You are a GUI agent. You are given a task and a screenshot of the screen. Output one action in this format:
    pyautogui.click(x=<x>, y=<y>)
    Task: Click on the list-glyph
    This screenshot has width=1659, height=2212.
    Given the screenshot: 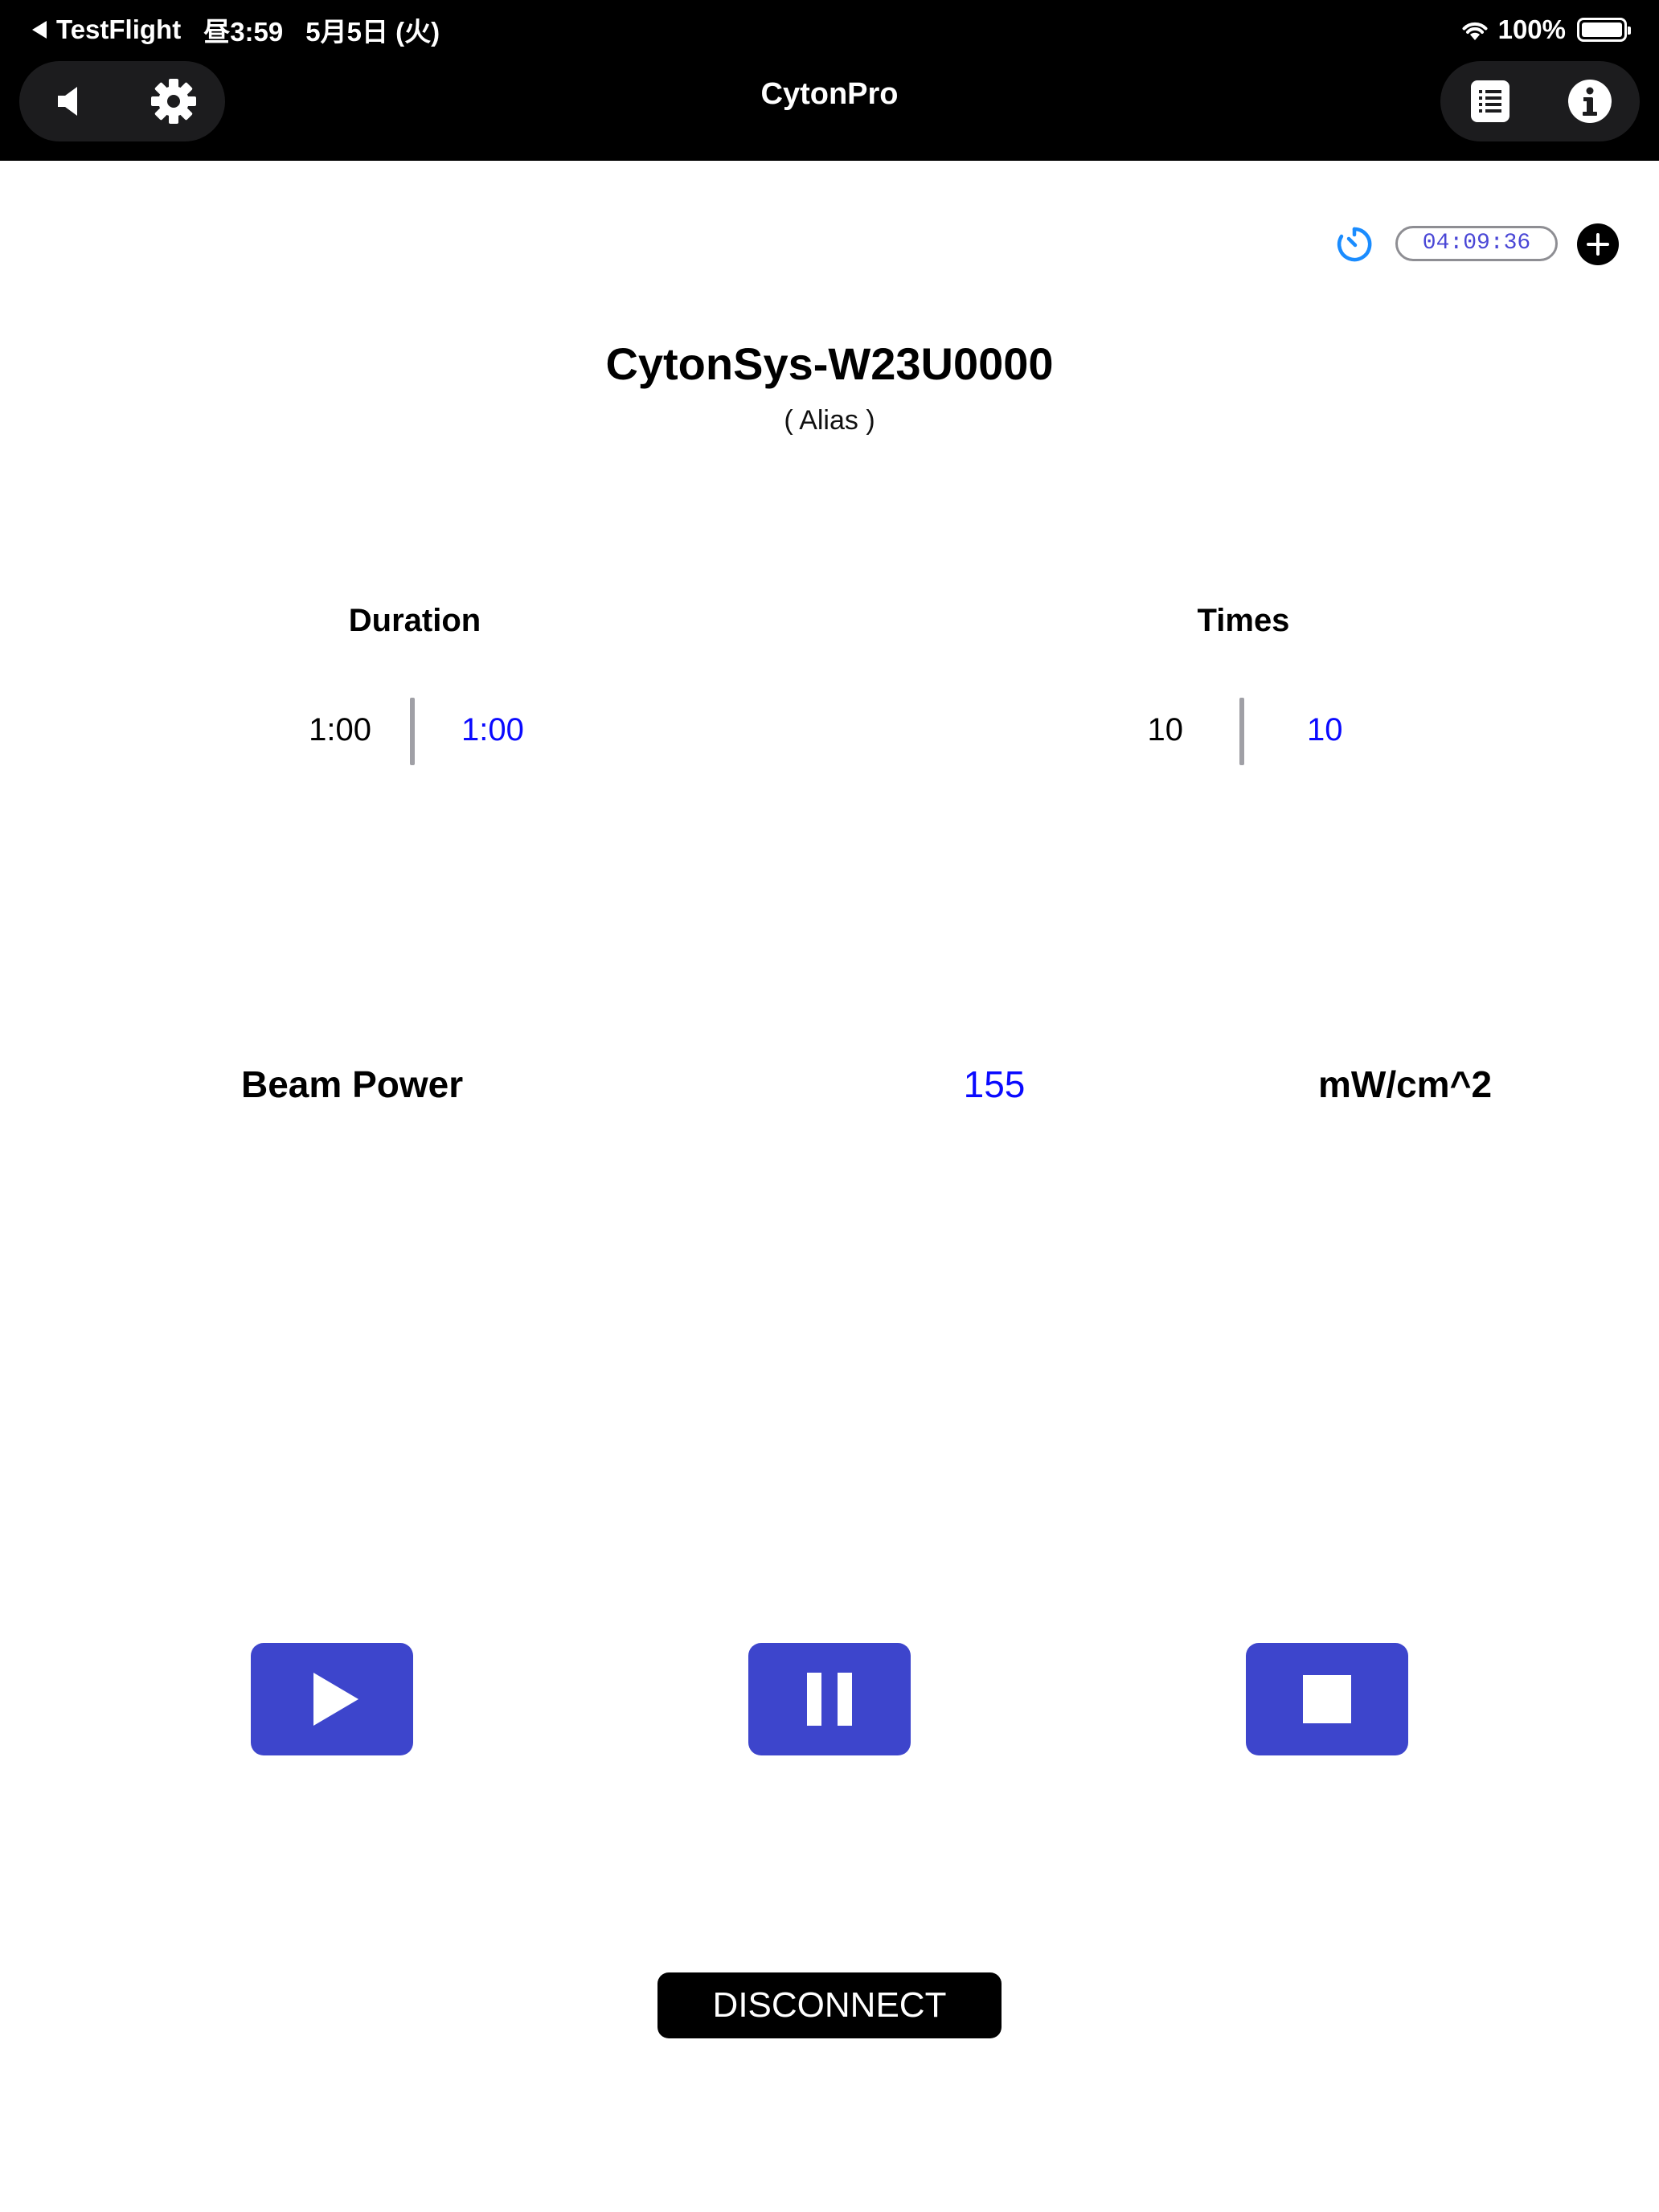 What is the action you would take?
    pyautogui.click(x=1490, y=101)
    